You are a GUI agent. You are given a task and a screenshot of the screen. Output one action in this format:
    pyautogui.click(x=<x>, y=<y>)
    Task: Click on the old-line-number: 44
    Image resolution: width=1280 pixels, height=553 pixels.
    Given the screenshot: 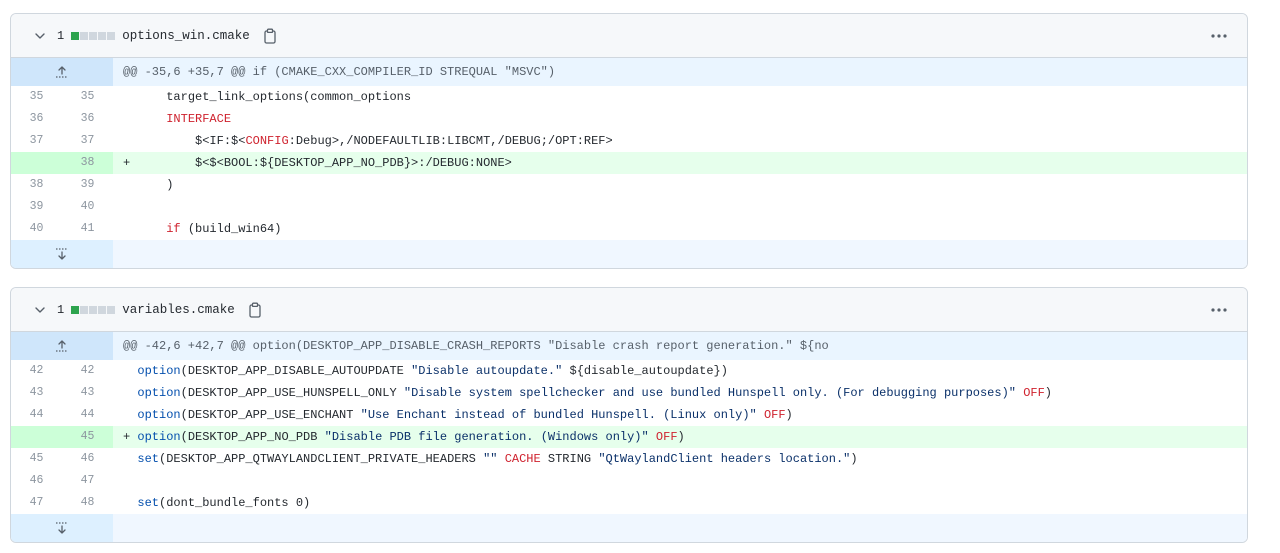 What is the action you would take?
    pyautogui.click(x=36, y=415)
    